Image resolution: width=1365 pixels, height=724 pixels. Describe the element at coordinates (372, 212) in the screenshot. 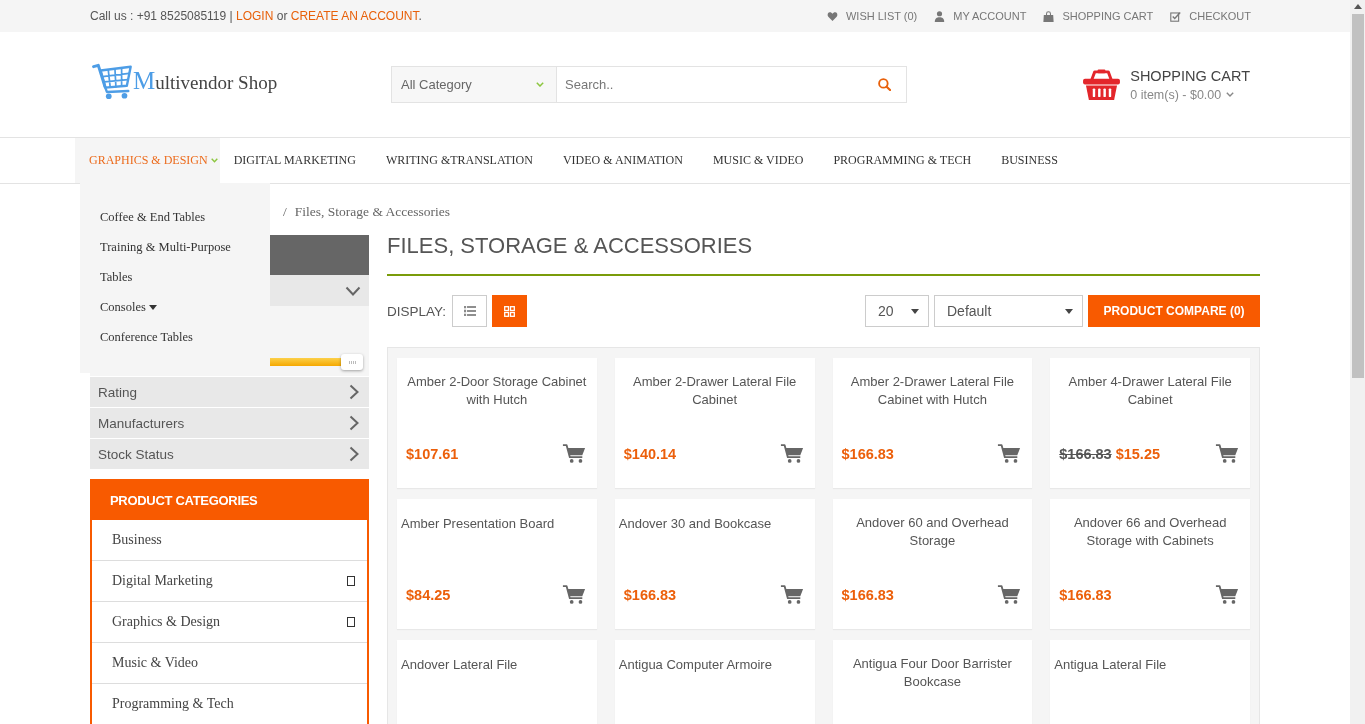

I see `breadcrumb-current: Files, Storage & Accessories` at that location.